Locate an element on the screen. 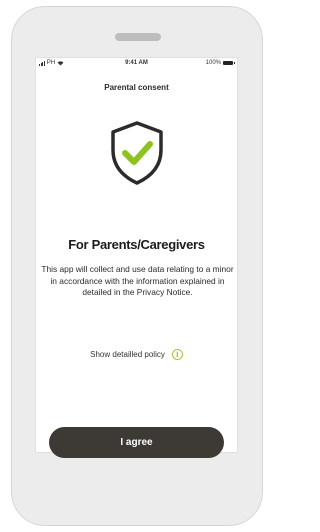 The height and width of the screenshot is (532, 320). shield-check-icon is located at coordinates (137, 153).